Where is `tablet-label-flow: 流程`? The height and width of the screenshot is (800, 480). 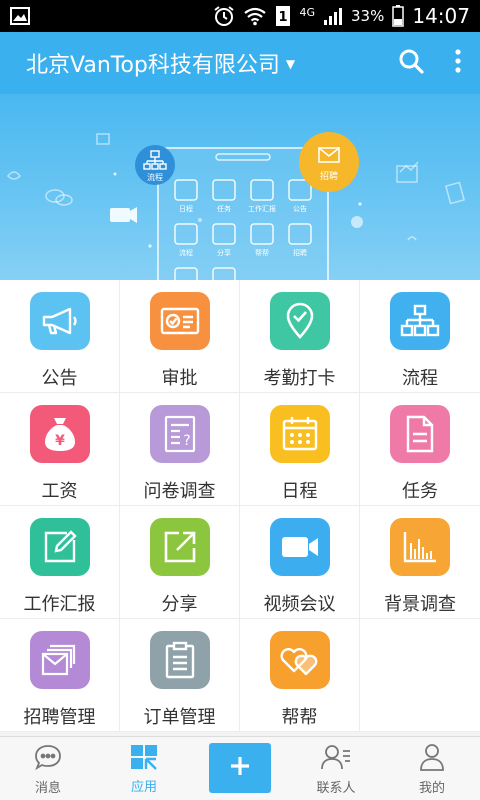
tablet-label-flow: 流程 is located at coordinates (186, 252).